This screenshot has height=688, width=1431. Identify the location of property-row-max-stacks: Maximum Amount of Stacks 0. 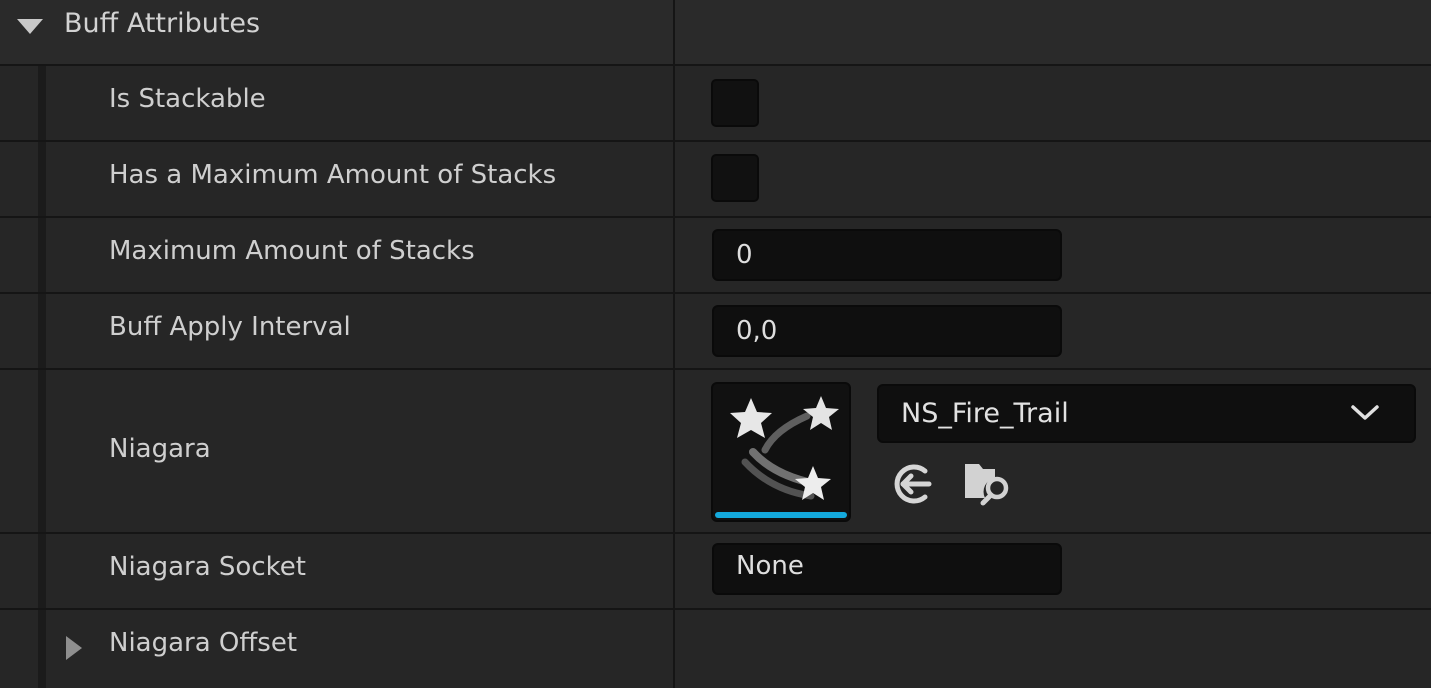
(715, 256).